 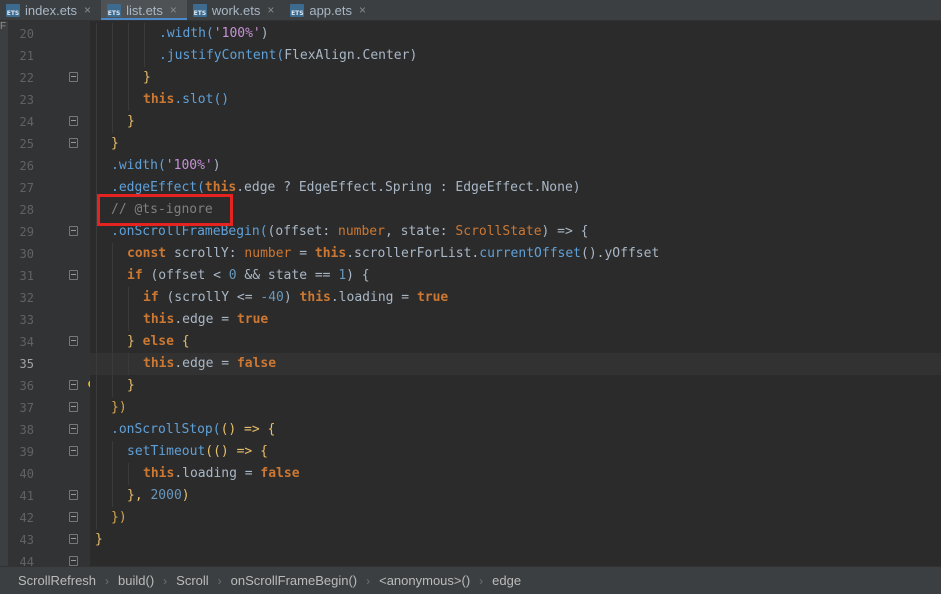 What do you see at coordinates (119, 517) in the screenshot?
I see `code-token: })` at bounding box center [119, 517].